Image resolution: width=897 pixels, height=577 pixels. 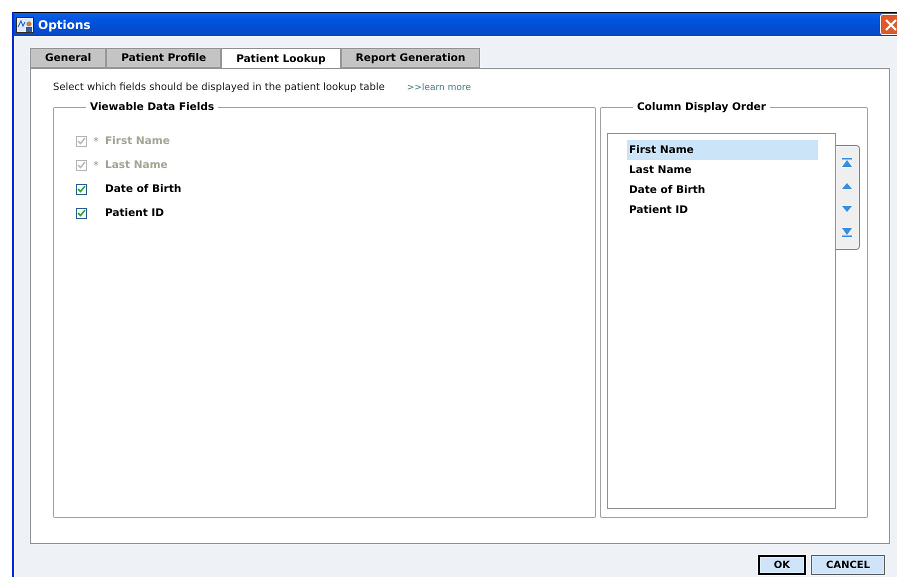 I want to click on instruction-text: Select which fields should be displayed in the patient lookup table, so click(x=219, y=87).